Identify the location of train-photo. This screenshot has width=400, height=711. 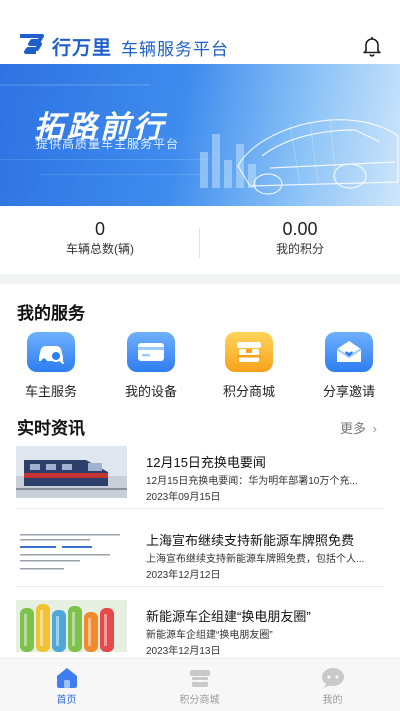
(71, 472).